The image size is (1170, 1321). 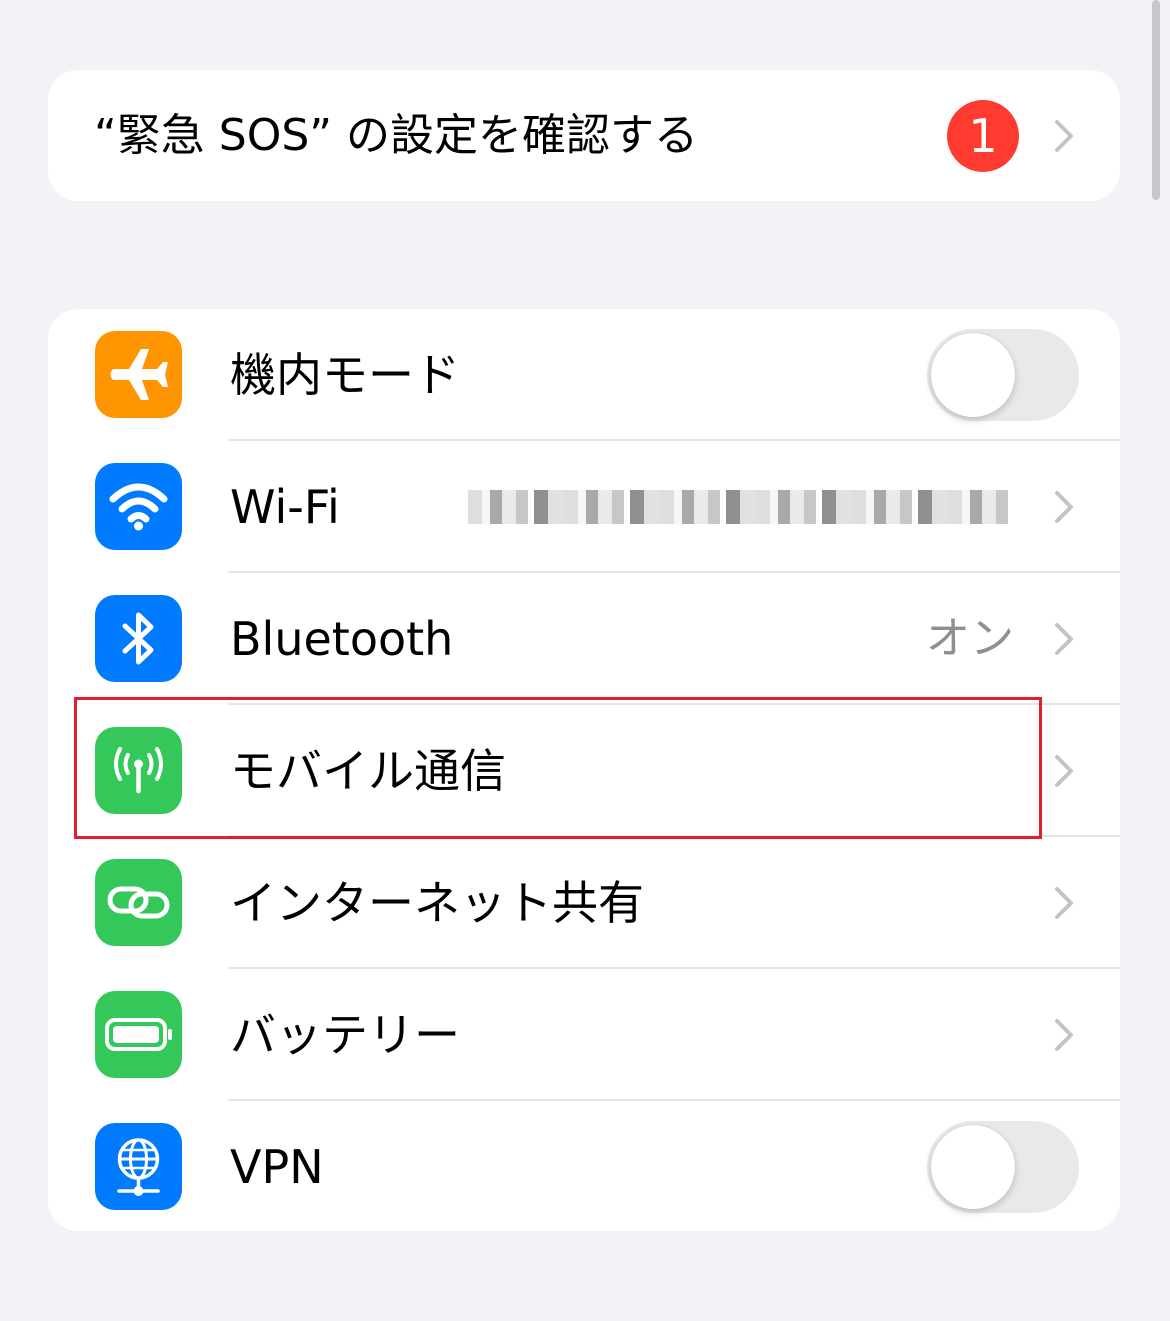 What do you see at coordinates (970, 638) in the screenshot?
I see `bluetooth-status: オン` at bounding box center [970, 638].